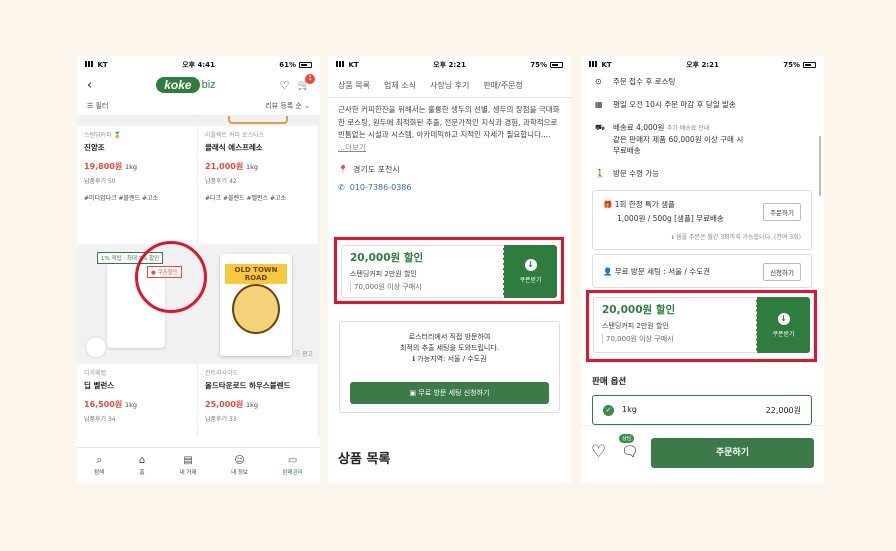  I want to click on sort-dropdown: 리뷰 등록 순 ⌄, so click(287, 106).